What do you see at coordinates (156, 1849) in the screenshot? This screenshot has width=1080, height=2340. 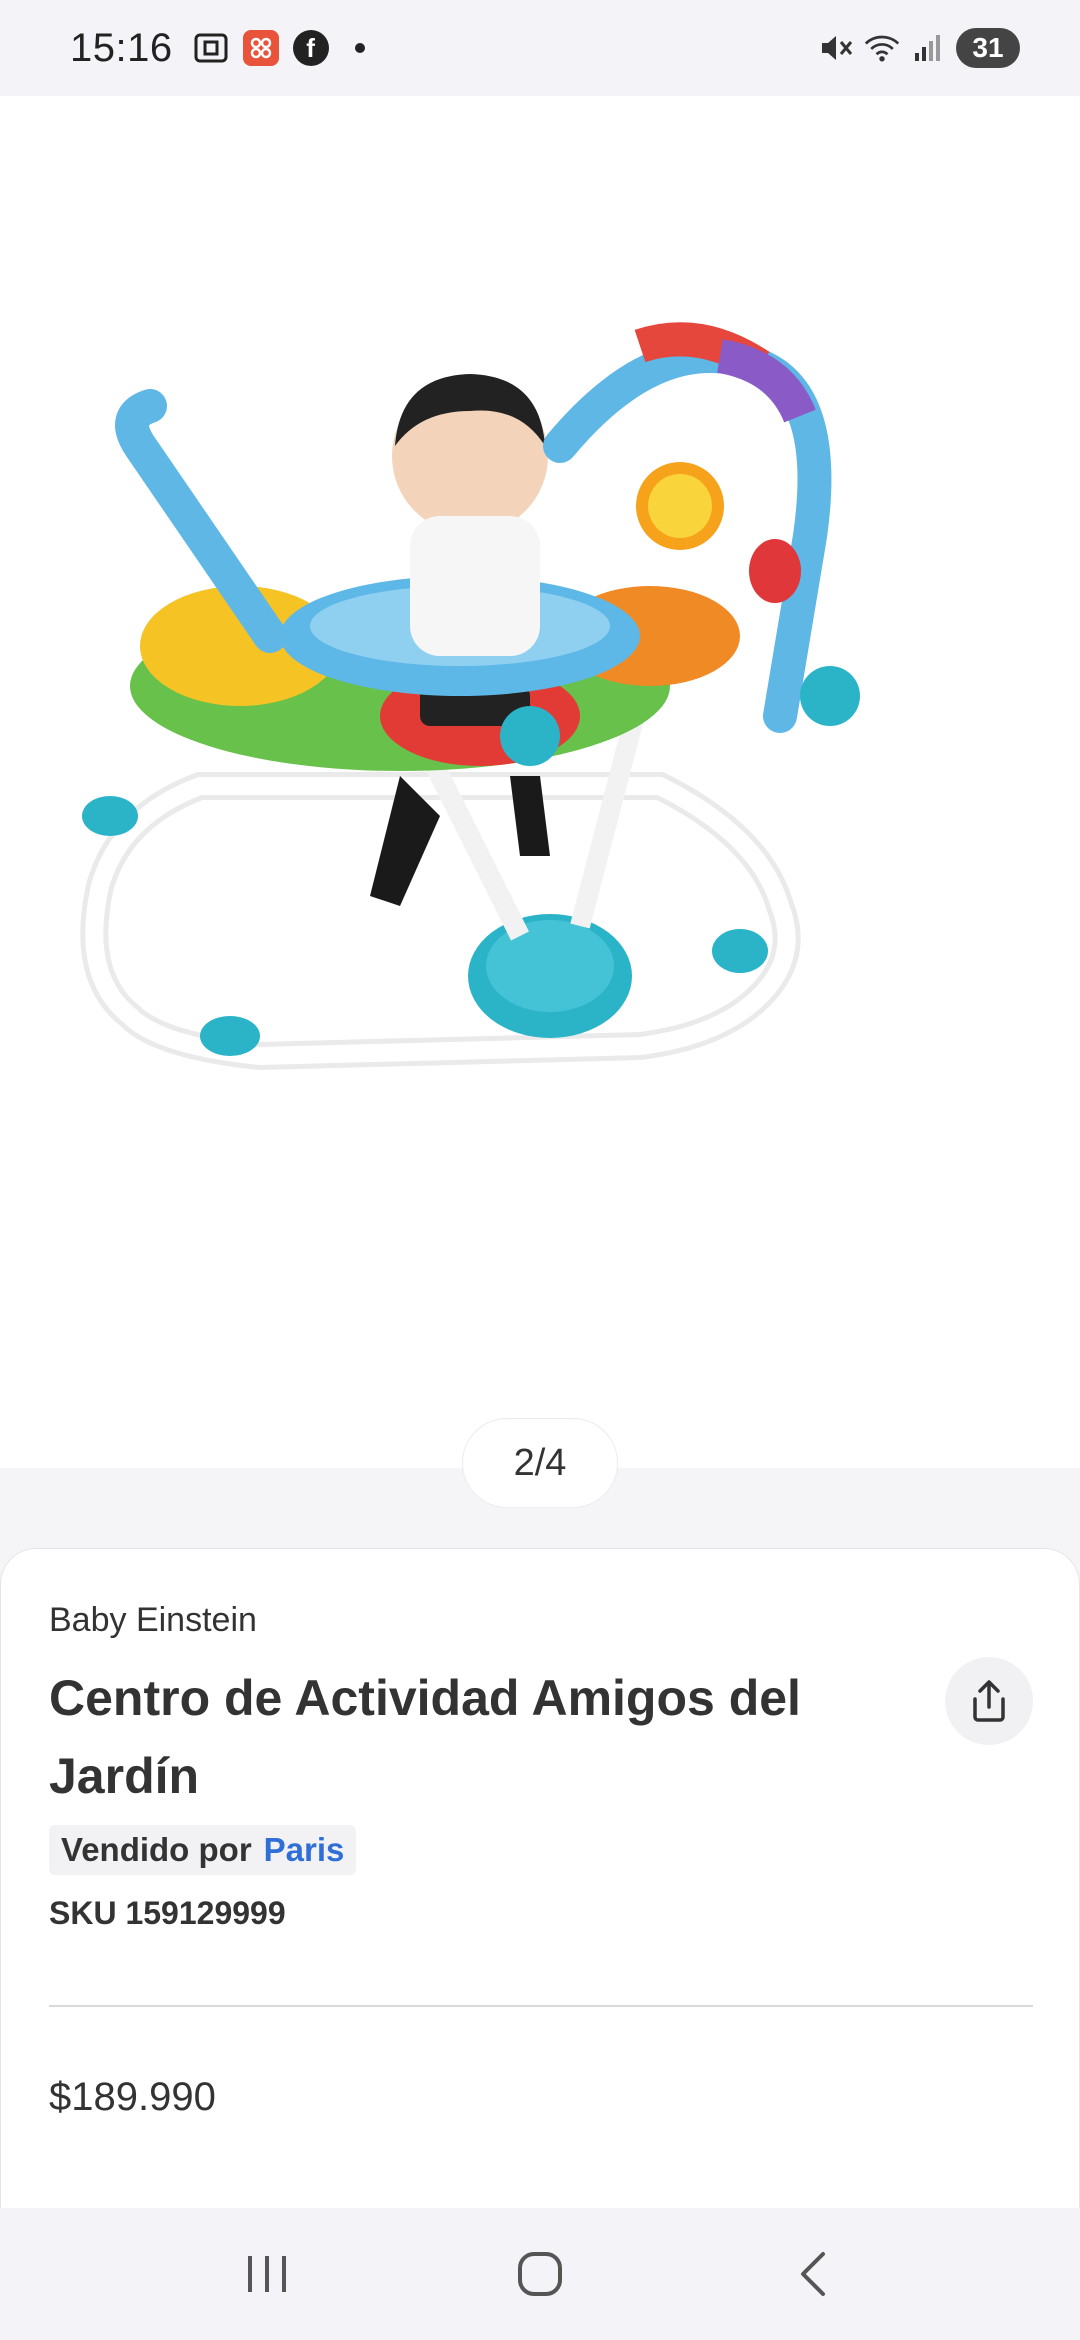 I see `seller-label: Vendido por` at bounding box center [156, 1849].